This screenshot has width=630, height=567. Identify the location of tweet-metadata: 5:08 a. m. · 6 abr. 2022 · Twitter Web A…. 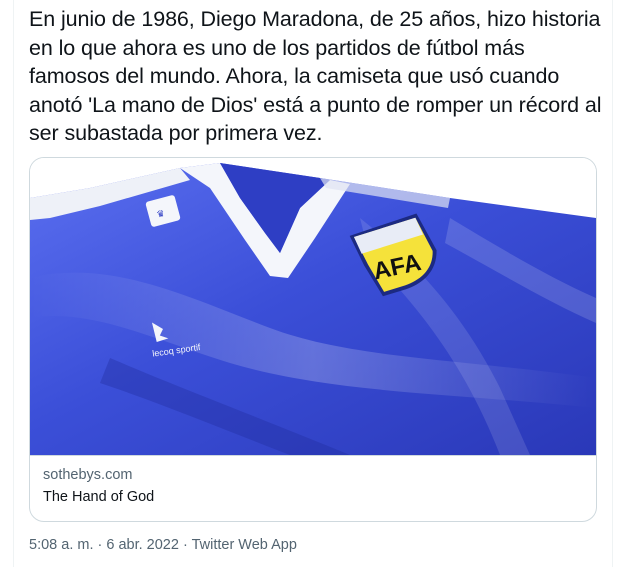
(163, 545).